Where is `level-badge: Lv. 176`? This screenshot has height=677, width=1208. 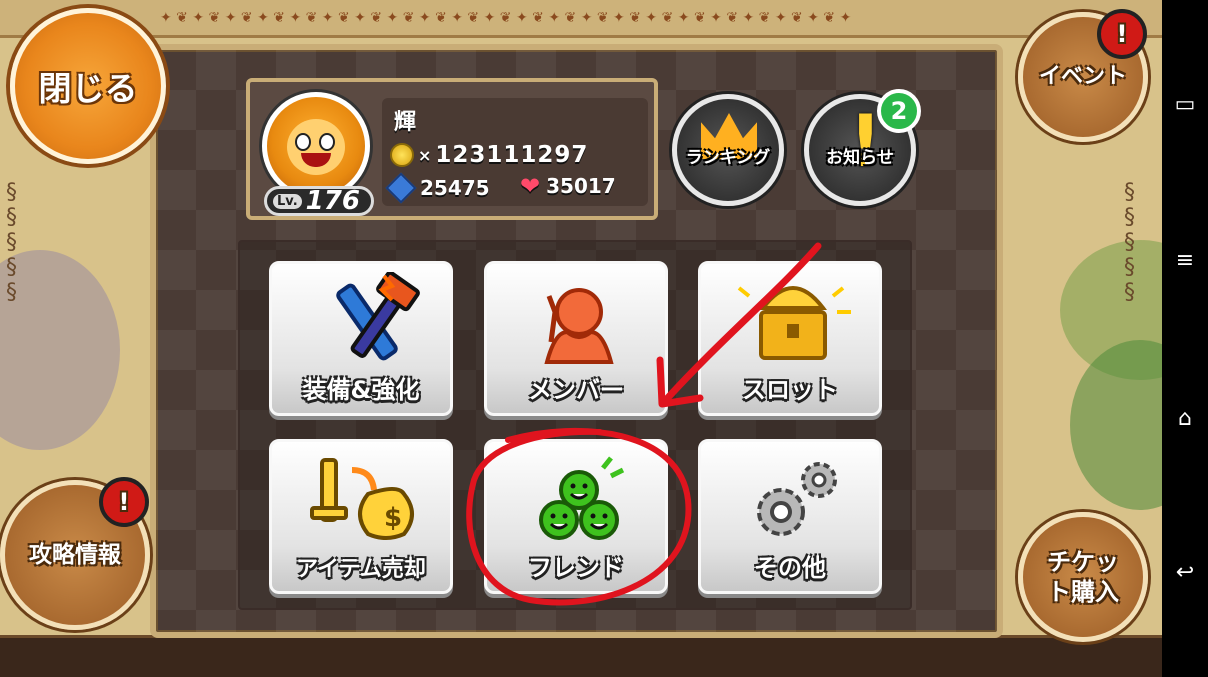
level-badge: Lv. 176 is located at coordinates (319, 201).